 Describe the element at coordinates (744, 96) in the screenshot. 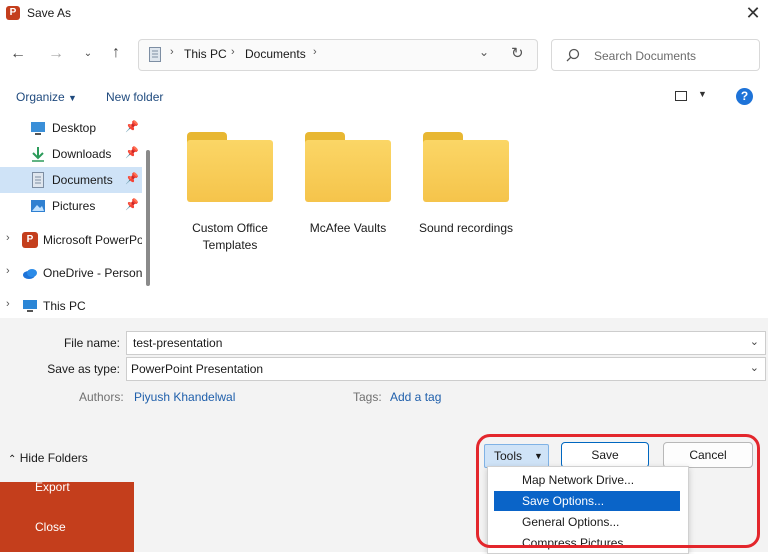

I see `help-icon: ?` at that location.